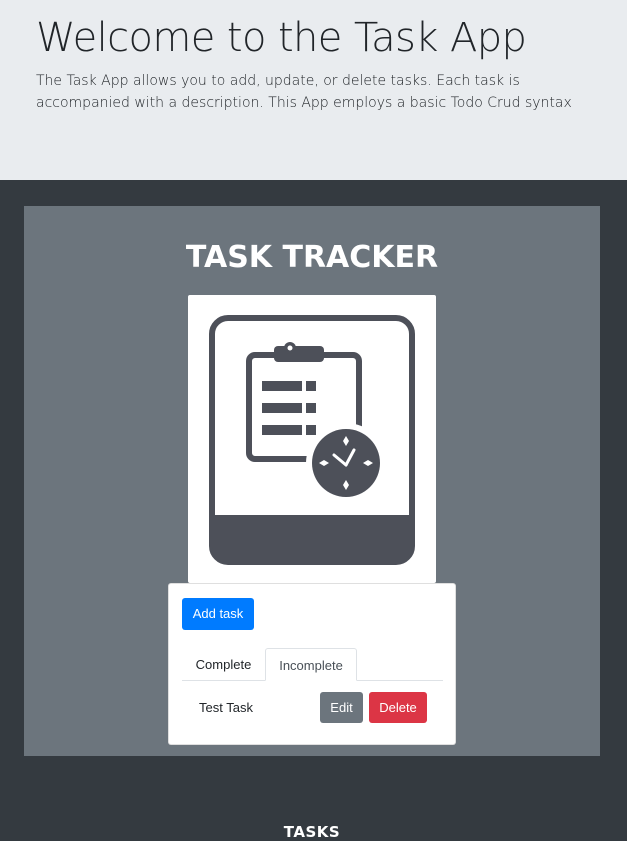 Image resolution: width=627 pixels, height=841 pixels. Describe the element at coordinates (341, 707) in the screenshot. I see `edit-task-button: Edit` at that location.